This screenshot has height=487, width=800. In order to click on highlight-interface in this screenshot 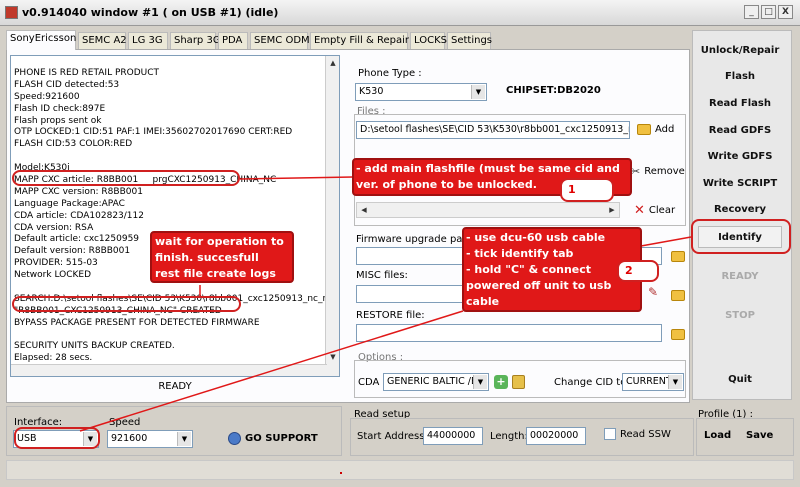, I will do `click(57, 438)`.